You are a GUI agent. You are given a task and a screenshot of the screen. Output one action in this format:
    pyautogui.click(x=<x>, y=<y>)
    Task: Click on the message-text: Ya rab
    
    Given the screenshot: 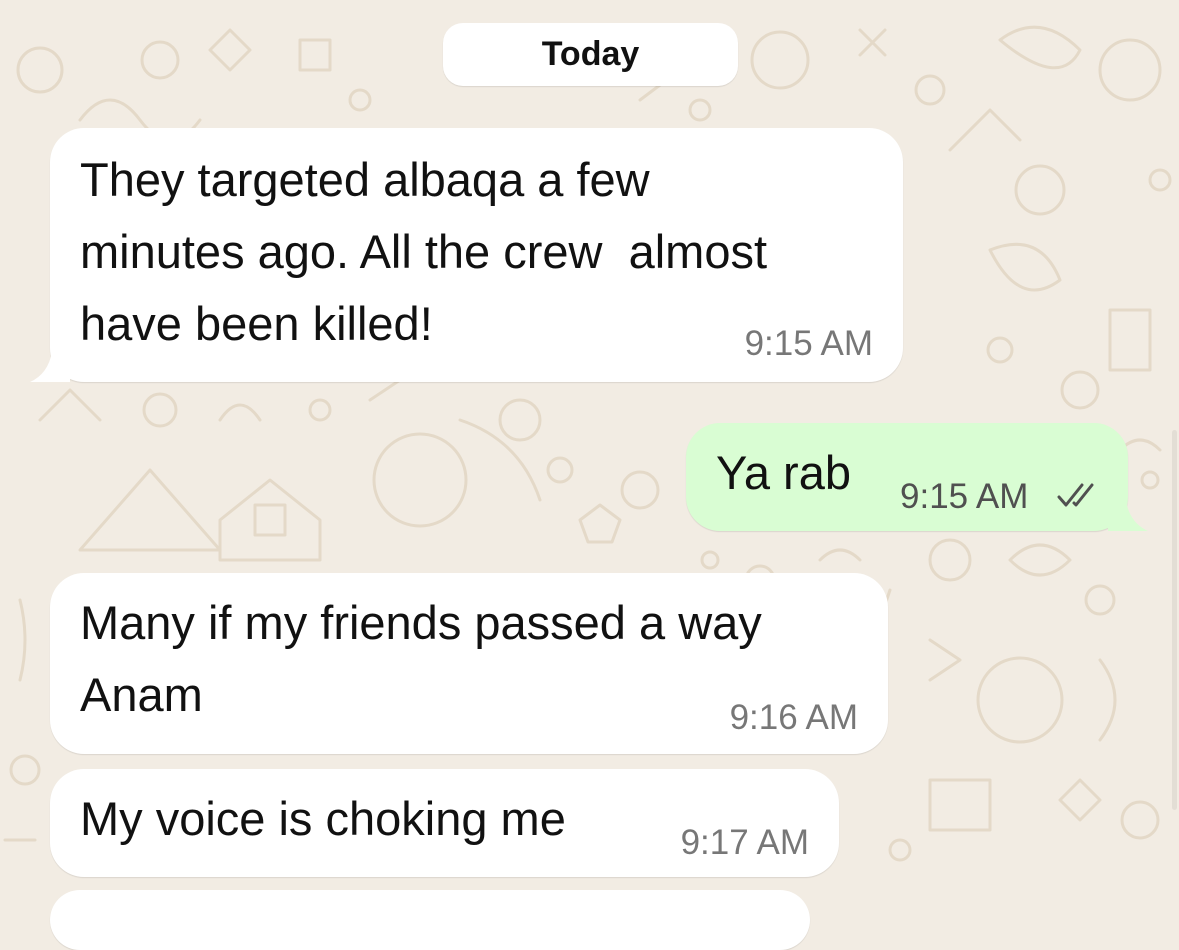 What is the action you would take?
    pyautogui.click(x=783, y=472)
    